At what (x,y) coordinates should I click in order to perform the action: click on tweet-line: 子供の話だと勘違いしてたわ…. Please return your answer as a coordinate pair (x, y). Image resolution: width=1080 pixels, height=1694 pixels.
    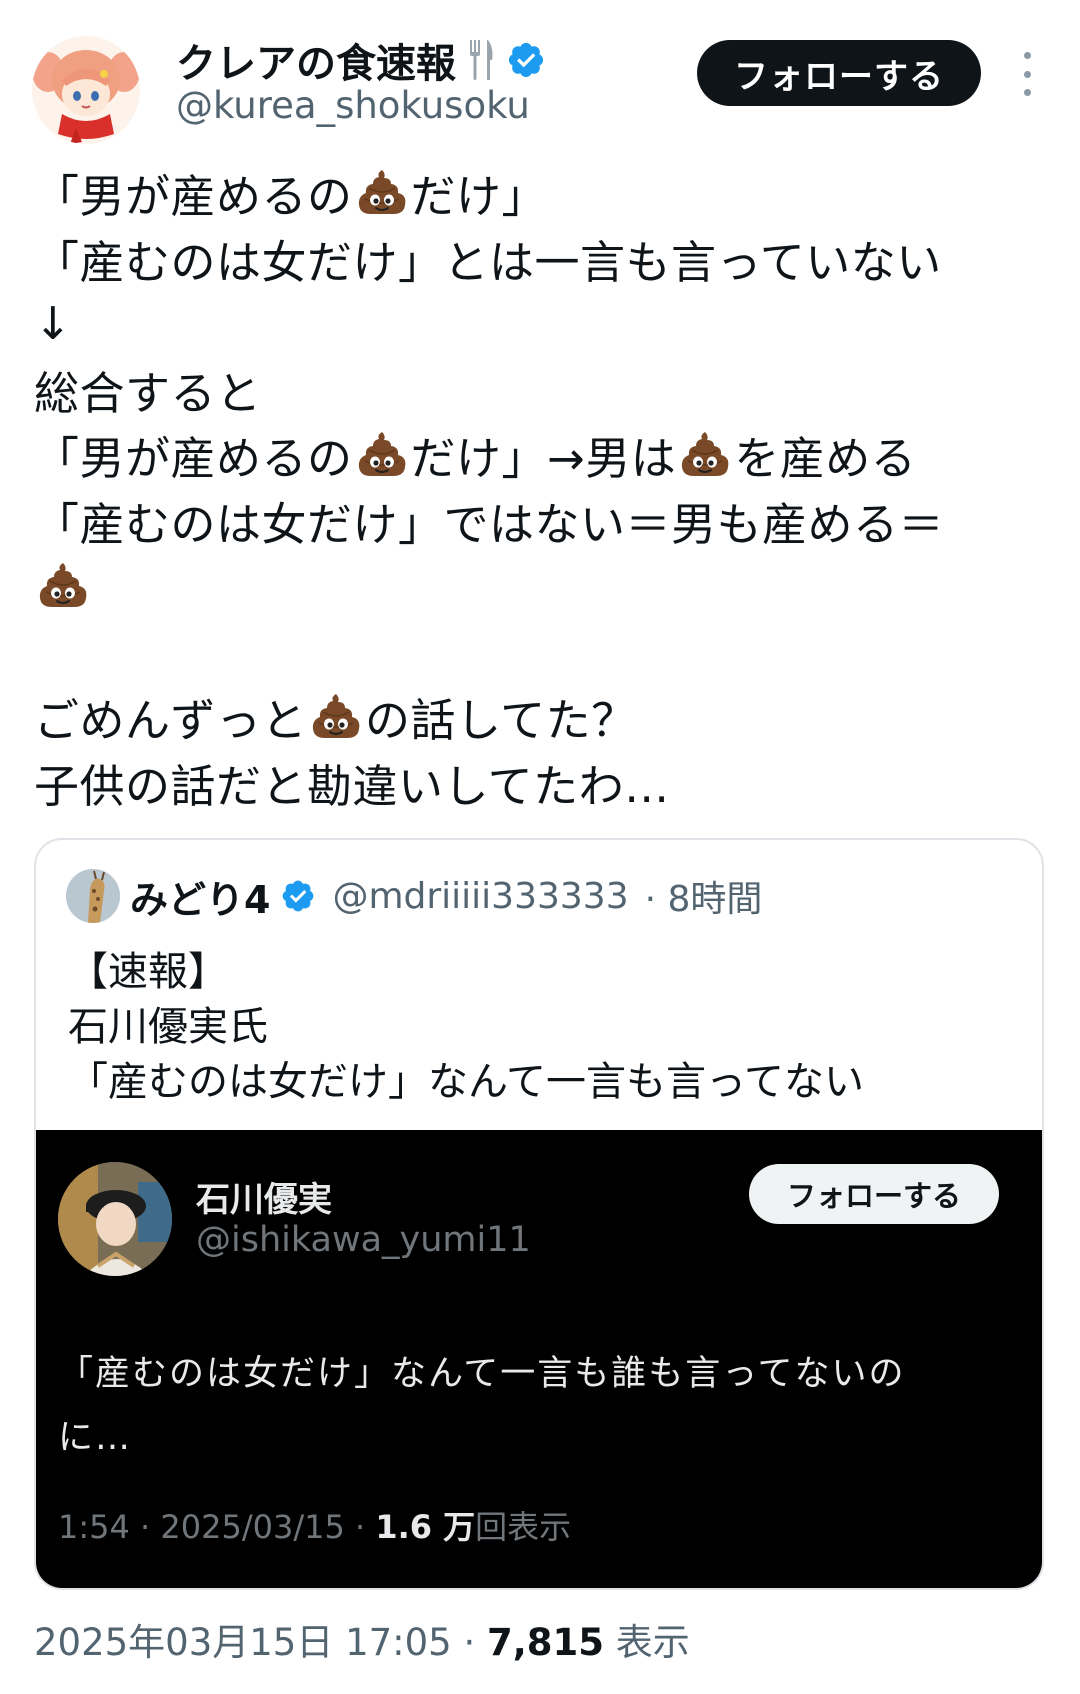
    Looking at the image, I should click on (544, 783).